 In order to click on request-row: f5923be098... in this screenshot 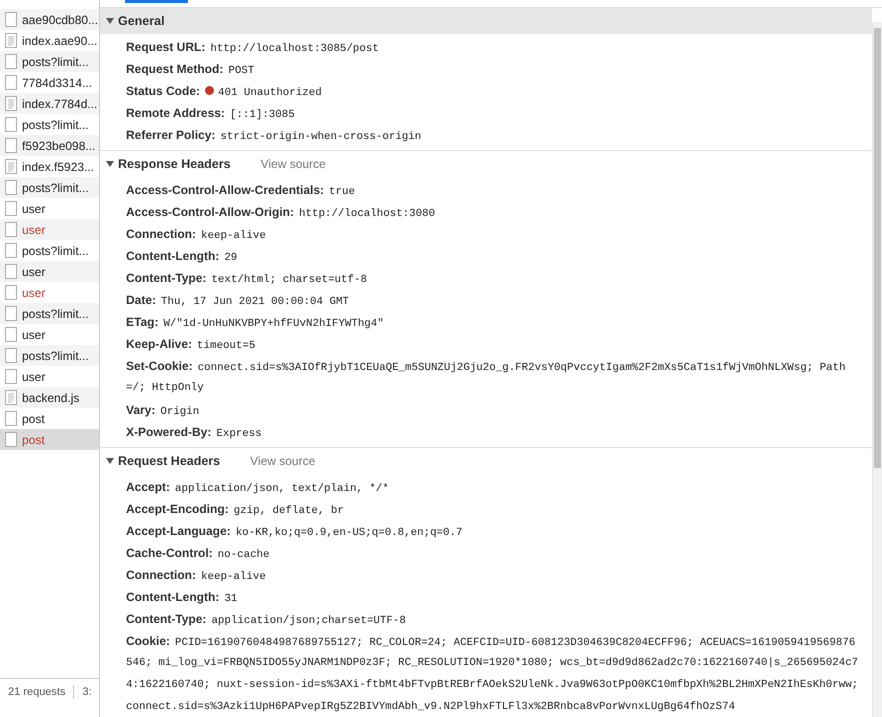, I will do `click(49, 145)`.